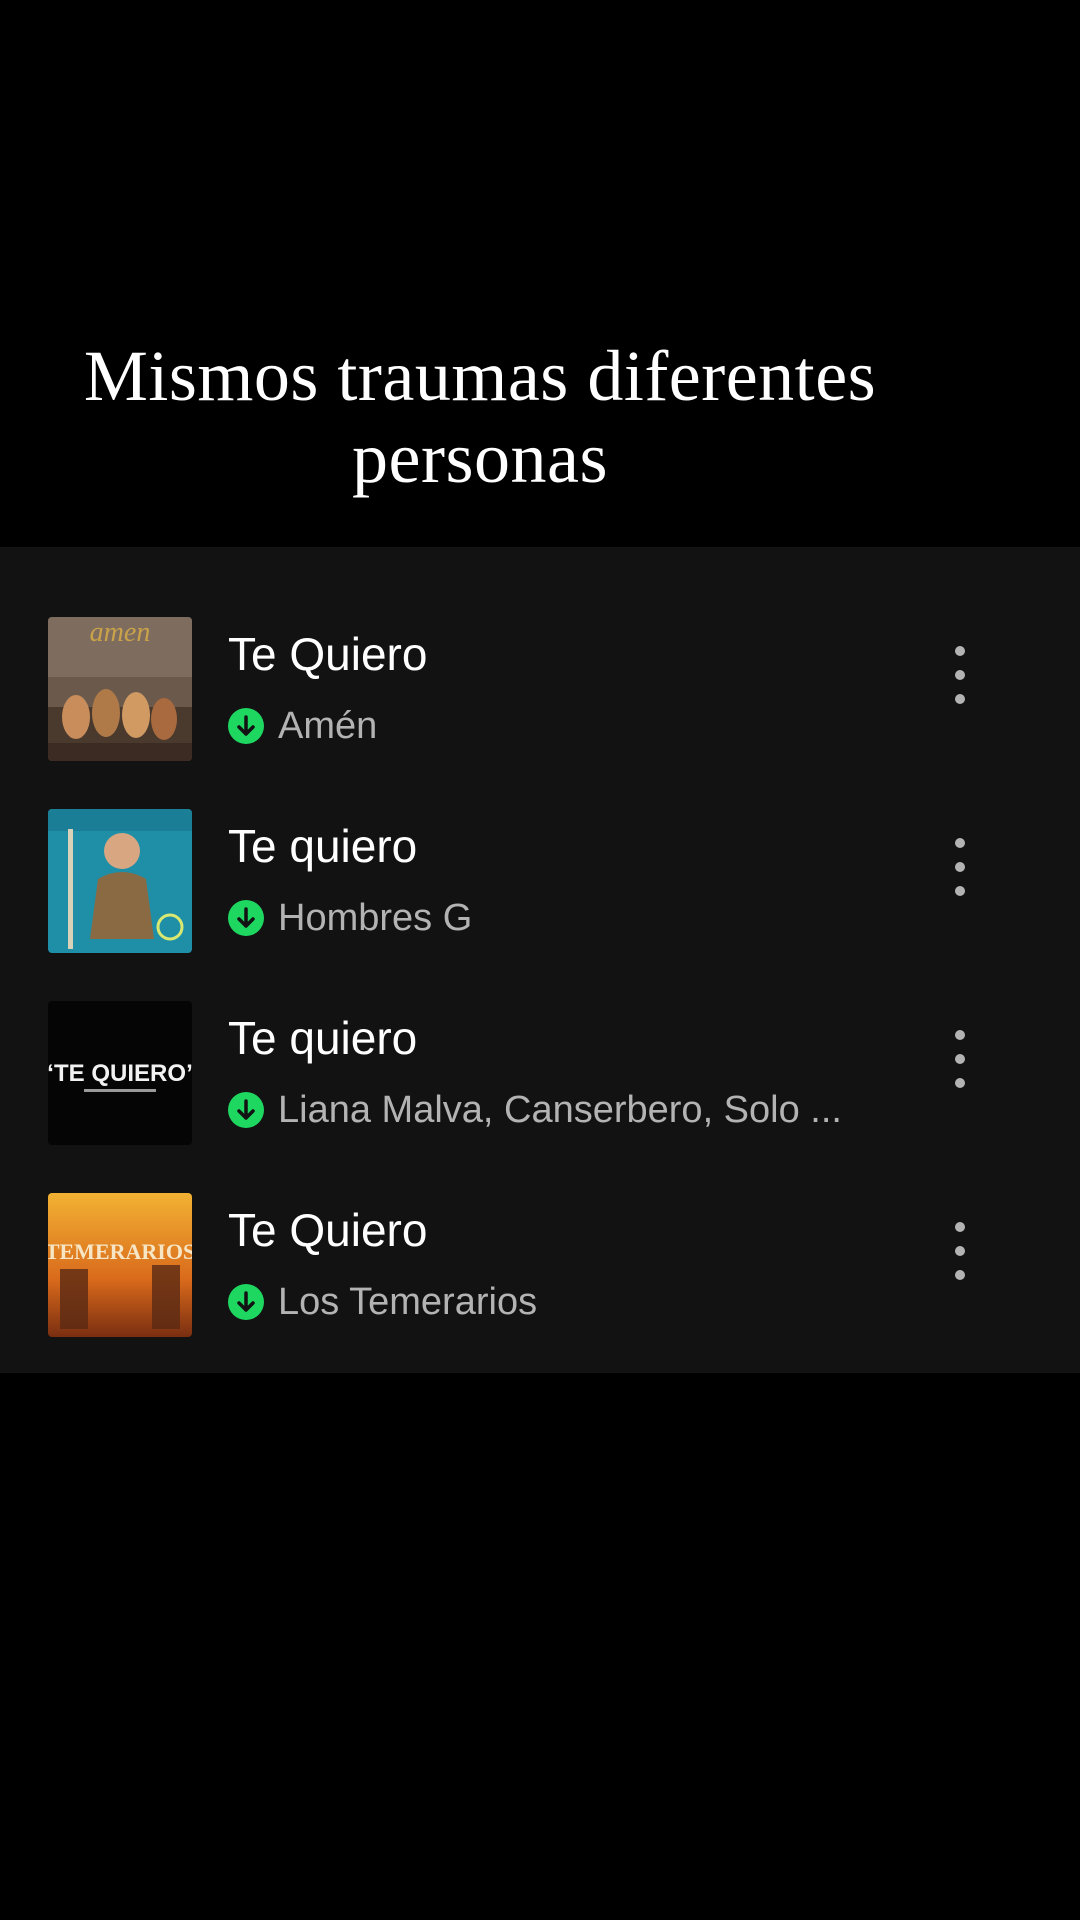  I want to click on track-row: amen Te Quiero Amén, so click(540, 683).